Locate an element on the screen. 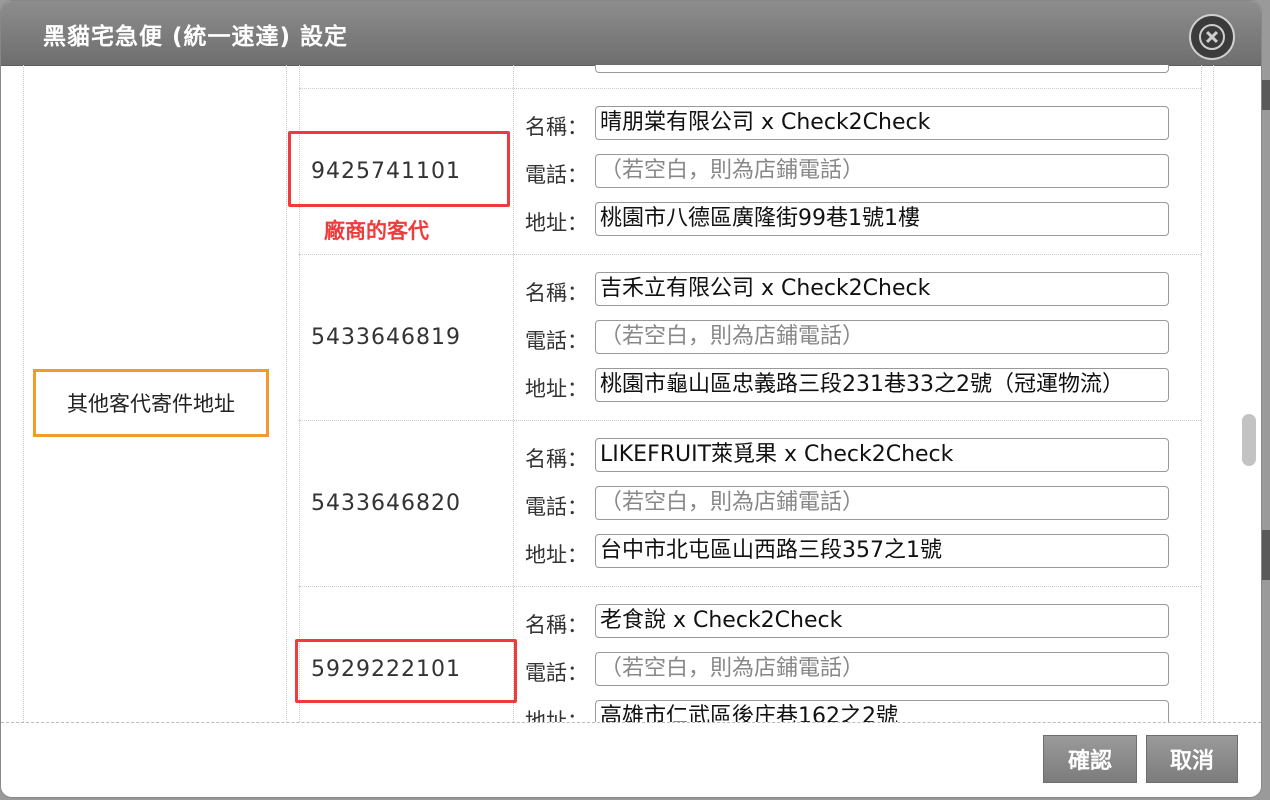 This screenshot has width=1270, height=800. close-button is located at coordinates (1212, 37).